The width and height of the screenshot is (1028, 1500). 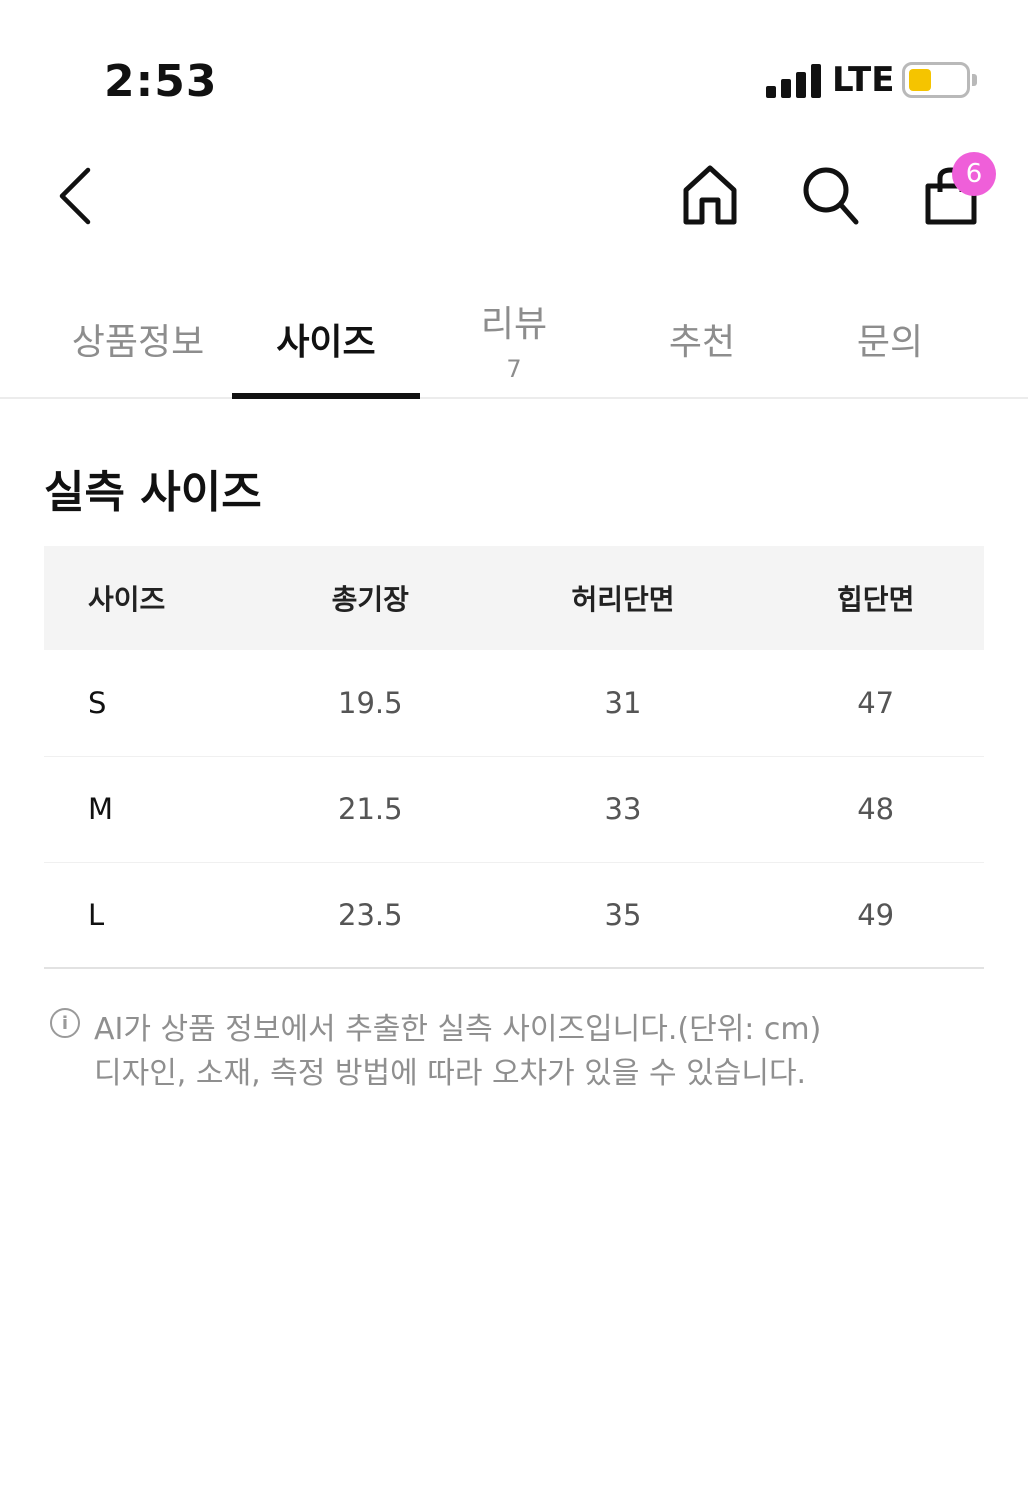 I want to click on table-cell: 33, so click(x=623, y=809).